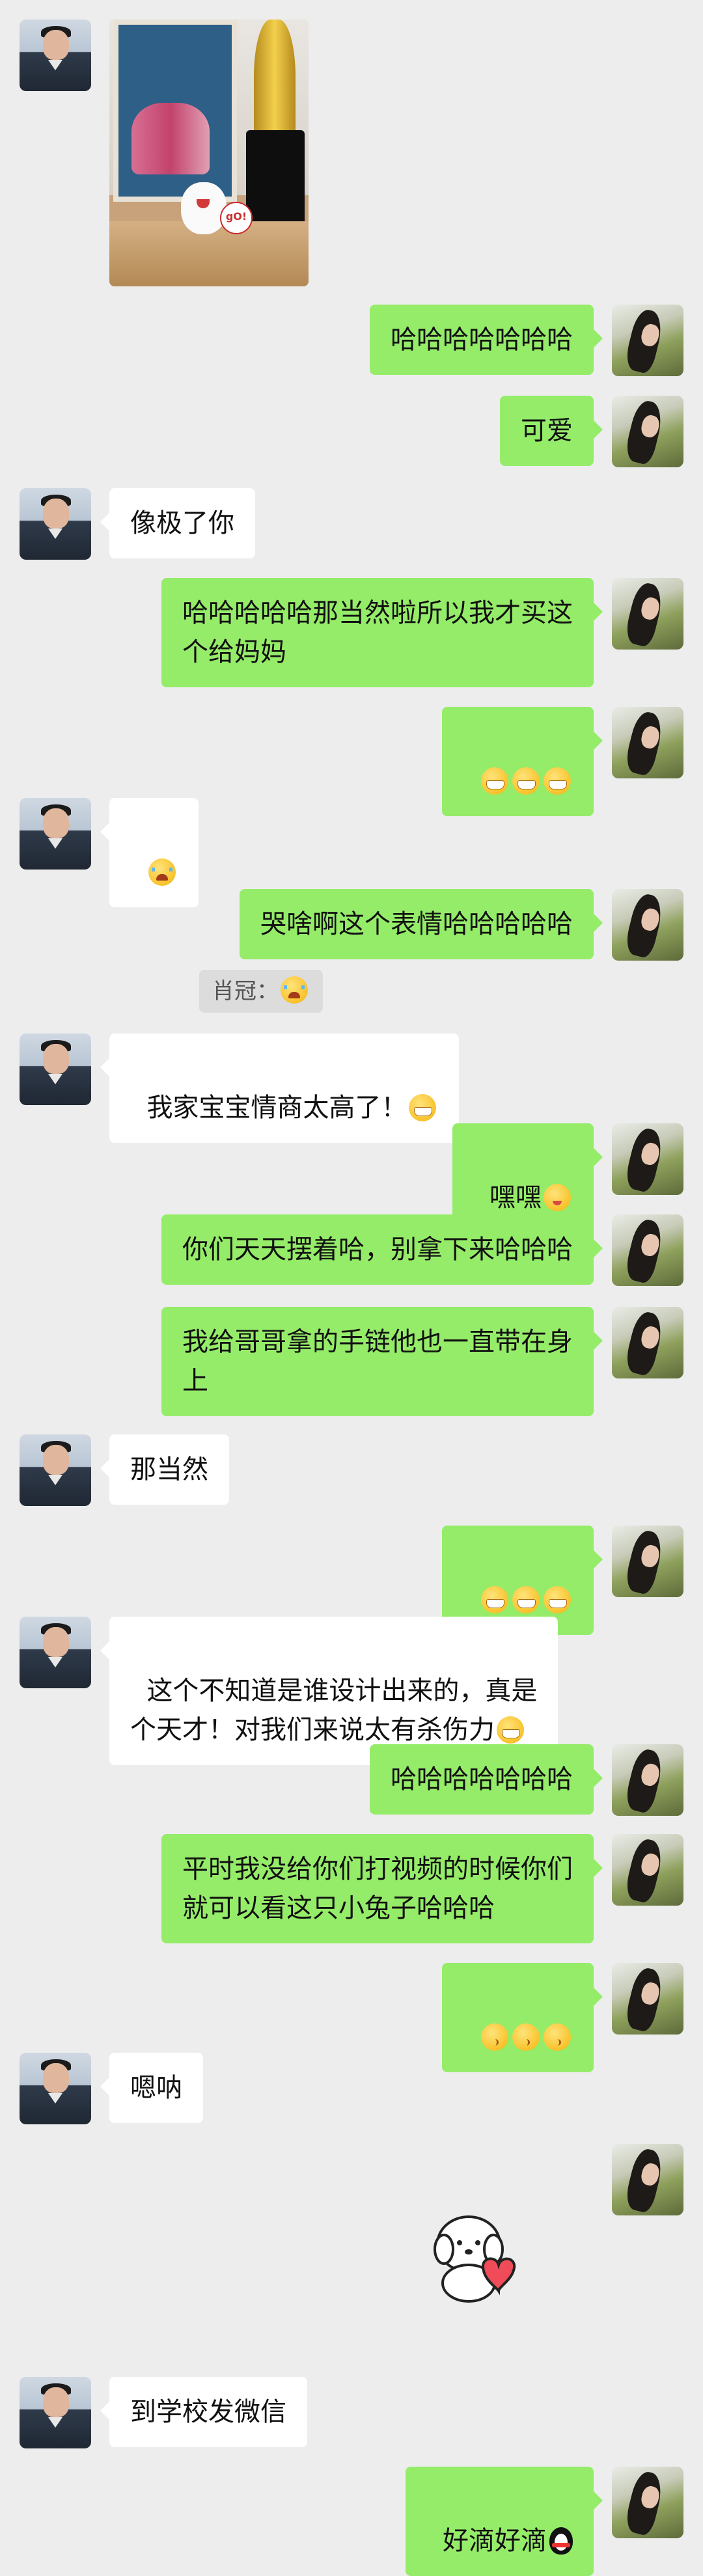 Image resolution: width=703 pixels, height=2576 pixels. I want to click on message-bubble: 这个不知道是谁设计出来的，真是 个天才！对我们来说太有杀伤力, so click(329, 1691).